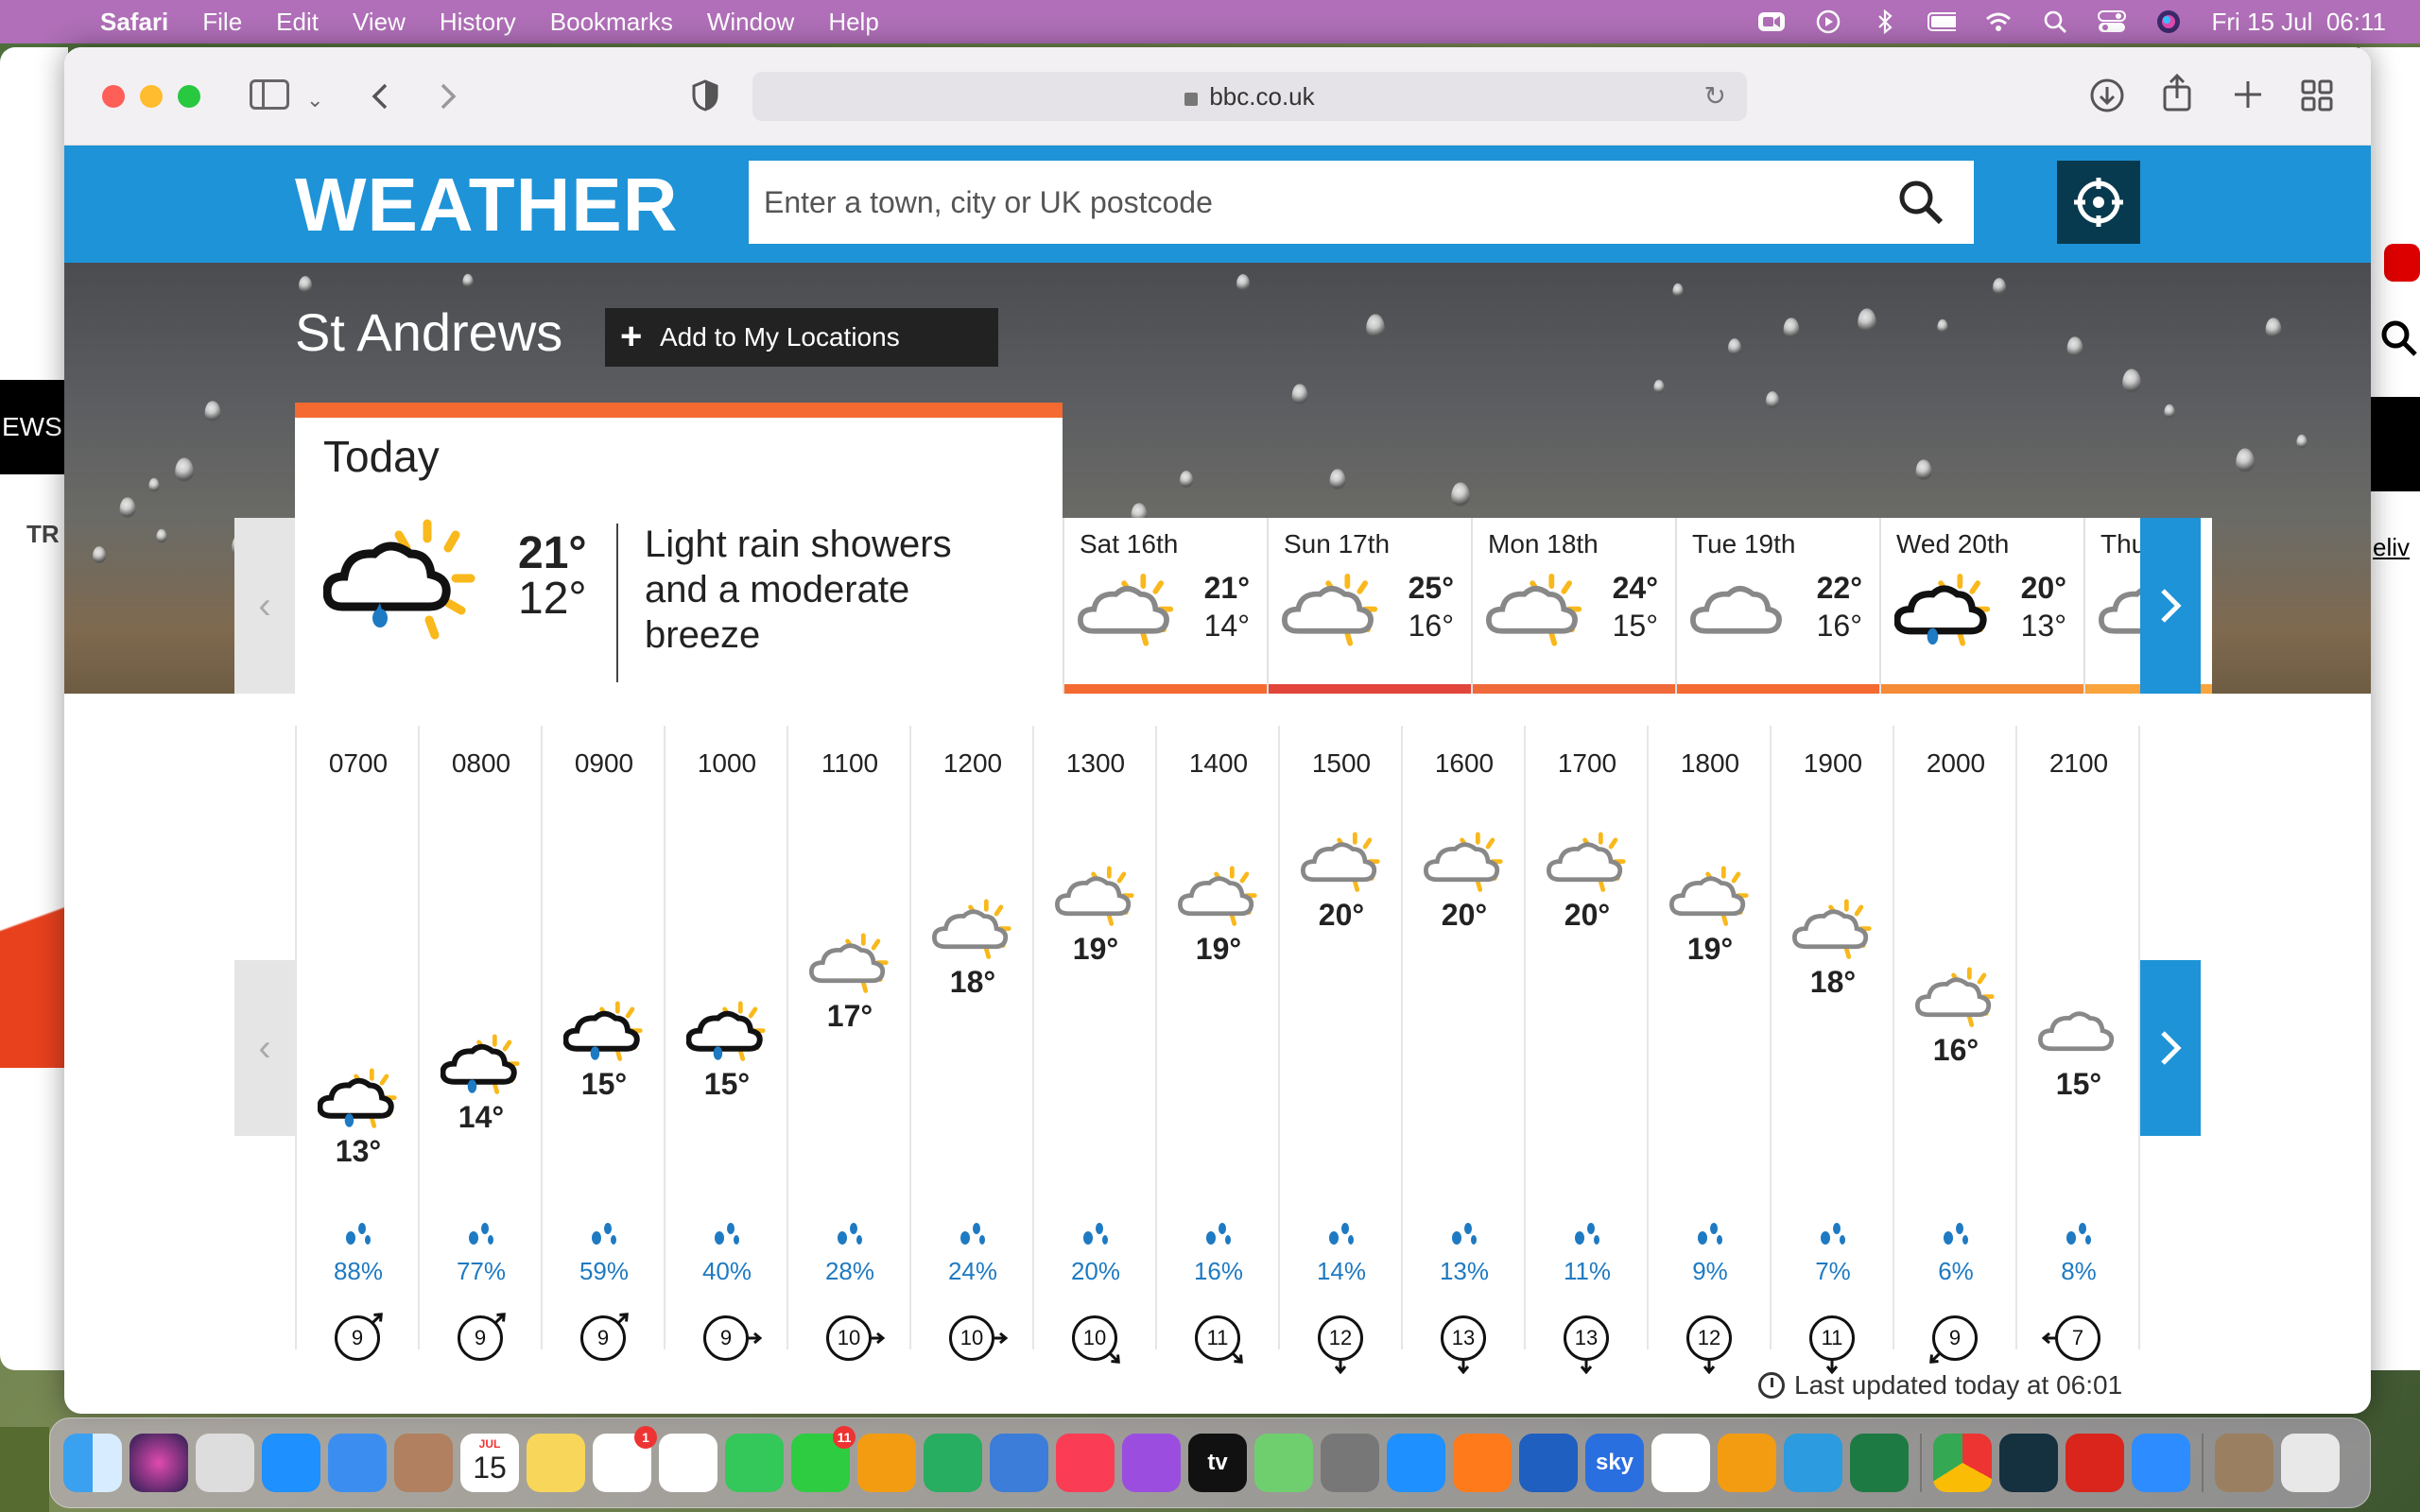  What do you see at coordinates (1482, 1463) in the screenshot?
I see `firefox-icon` at bounding box center [1482, 1463].